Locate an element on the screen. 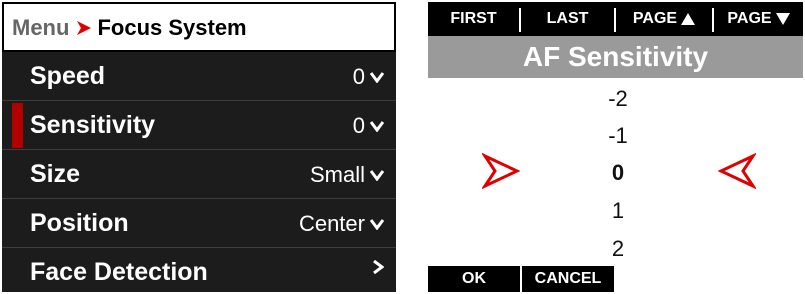 The width and height of the screenshot is (805, 294). menu-item-label: Sensitivity is located at coordinates (93, 125).